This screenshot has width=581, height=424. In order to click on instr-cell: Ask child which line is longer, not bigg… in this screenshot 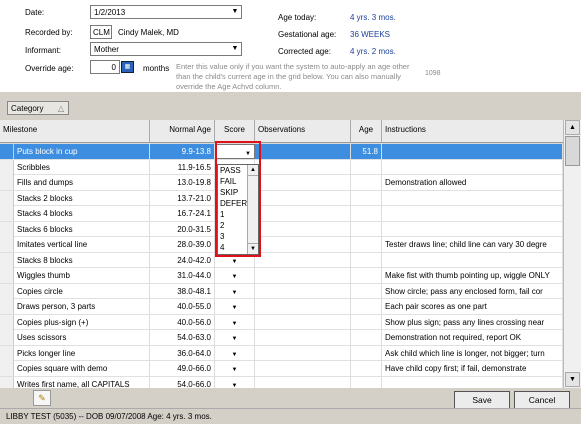, I will do `click(472, 353)`.